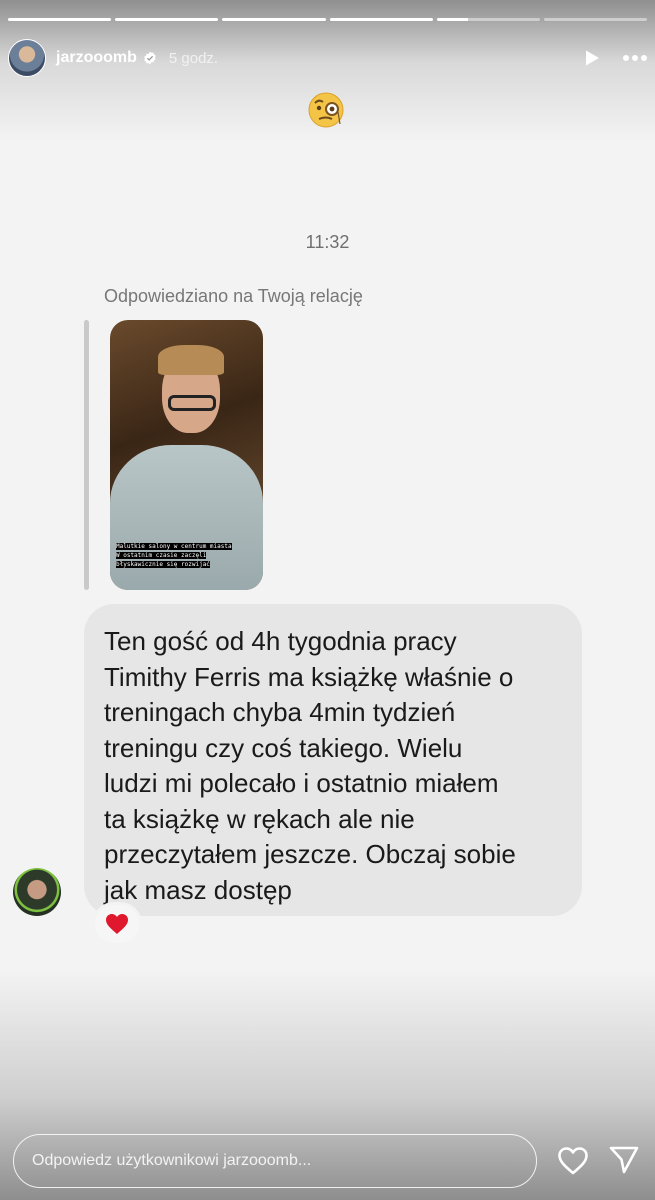 This screenshot has height=1200, width=655. I want to click on monocle-emoji-icon, so click(326, 110).